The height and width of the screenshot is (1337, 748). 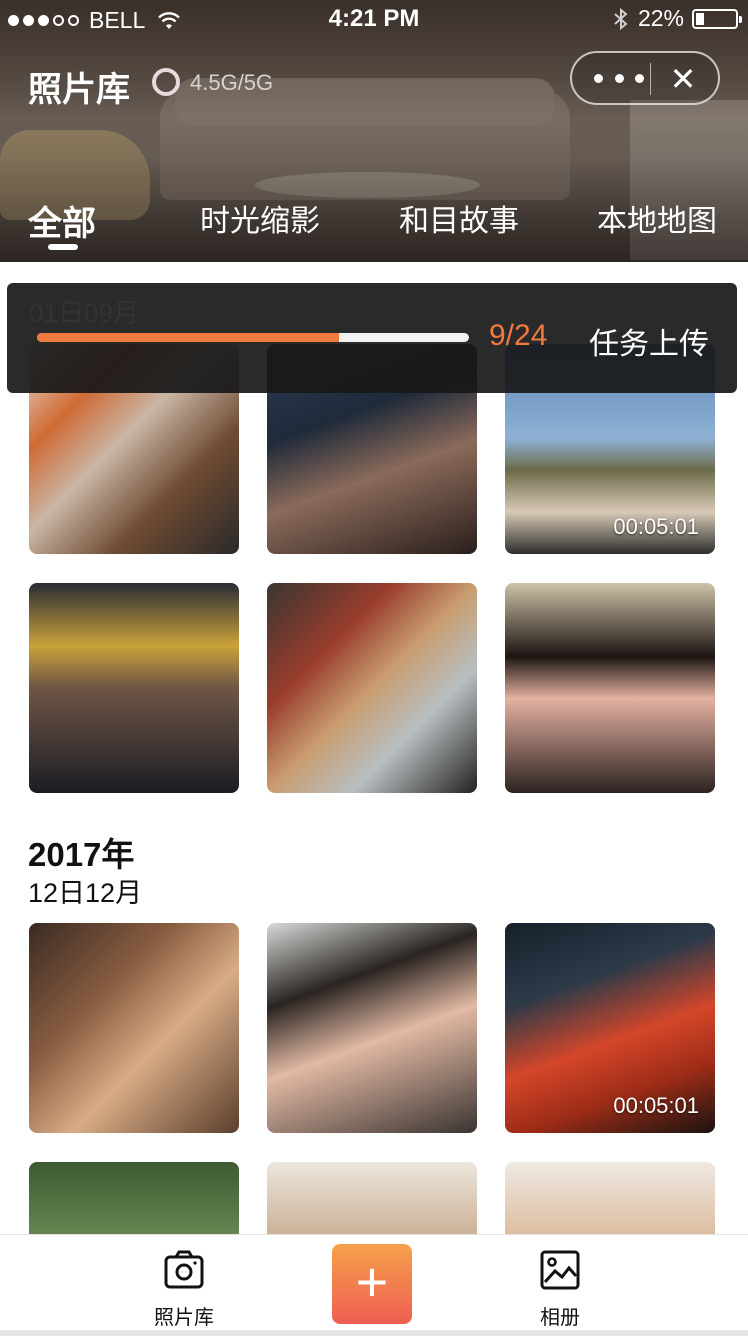 What do you see at coordinates (188, 337) in the screenshot?
I see `upload-progress-fill` at bounding box center [188, 337].